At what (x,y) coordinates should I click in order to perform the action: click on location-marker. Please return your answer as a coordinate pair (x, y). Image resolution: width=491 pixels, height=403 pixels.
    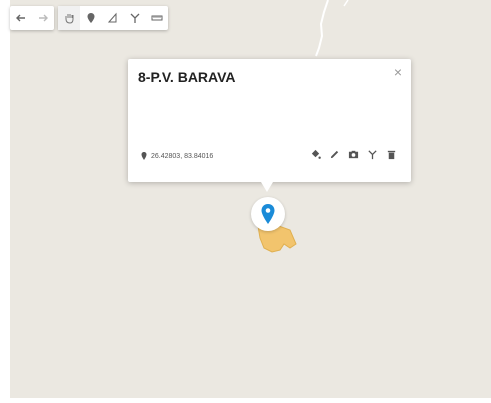
    Looking at the image, I should click on (268, 214).